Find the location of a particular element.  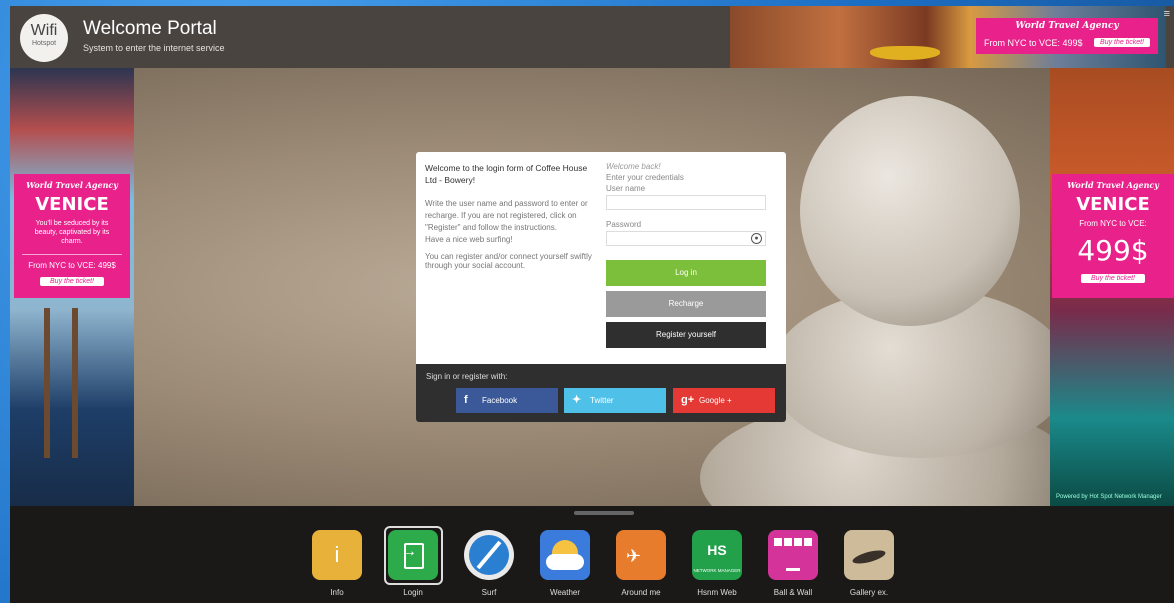

compass-icon is located at coordinates (489, 555).